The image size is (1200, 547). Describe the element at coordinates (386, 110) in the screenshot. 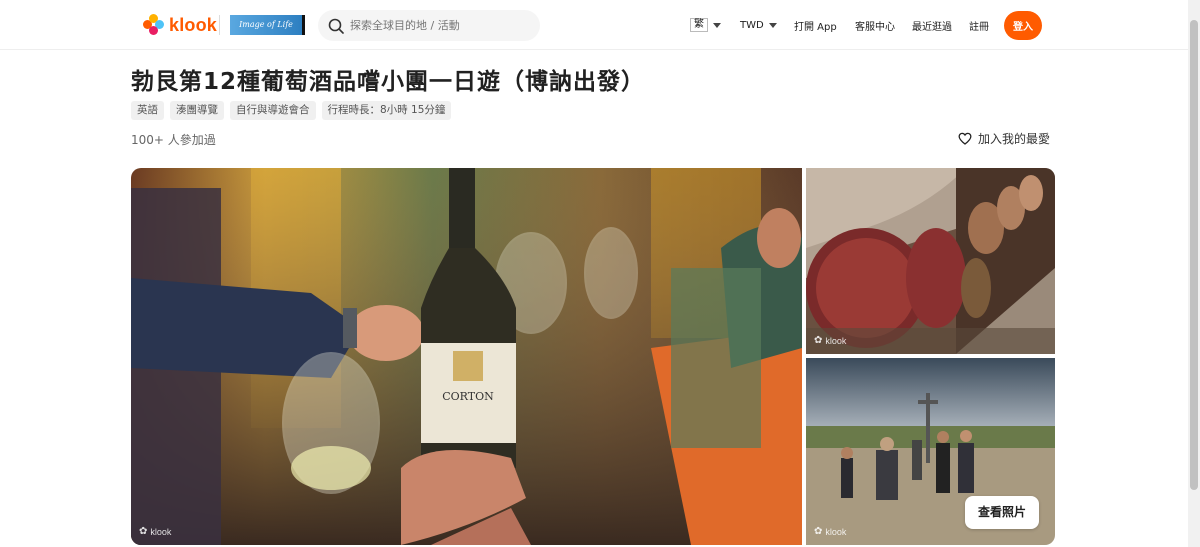

I see `tag-duration: 行程時長：8小時 15分鐘` at that location.